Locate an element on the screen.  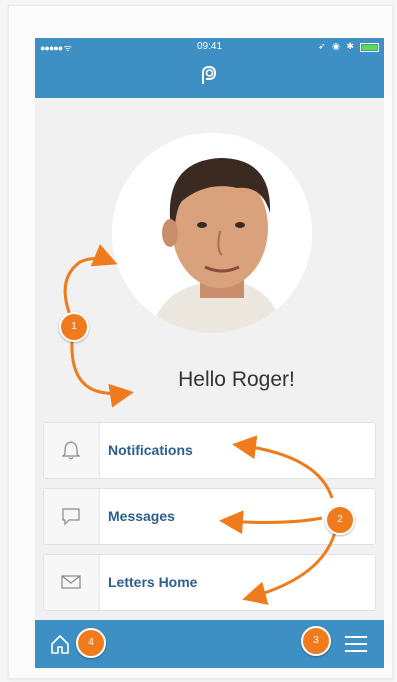
menu-item-letters-home: Letters Home is located at coordinates (209, 582).